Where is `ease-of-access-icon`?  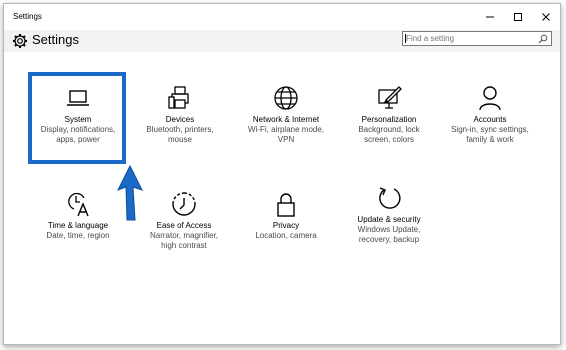
ease-of-access-icon is located at coordinates (184, 204).